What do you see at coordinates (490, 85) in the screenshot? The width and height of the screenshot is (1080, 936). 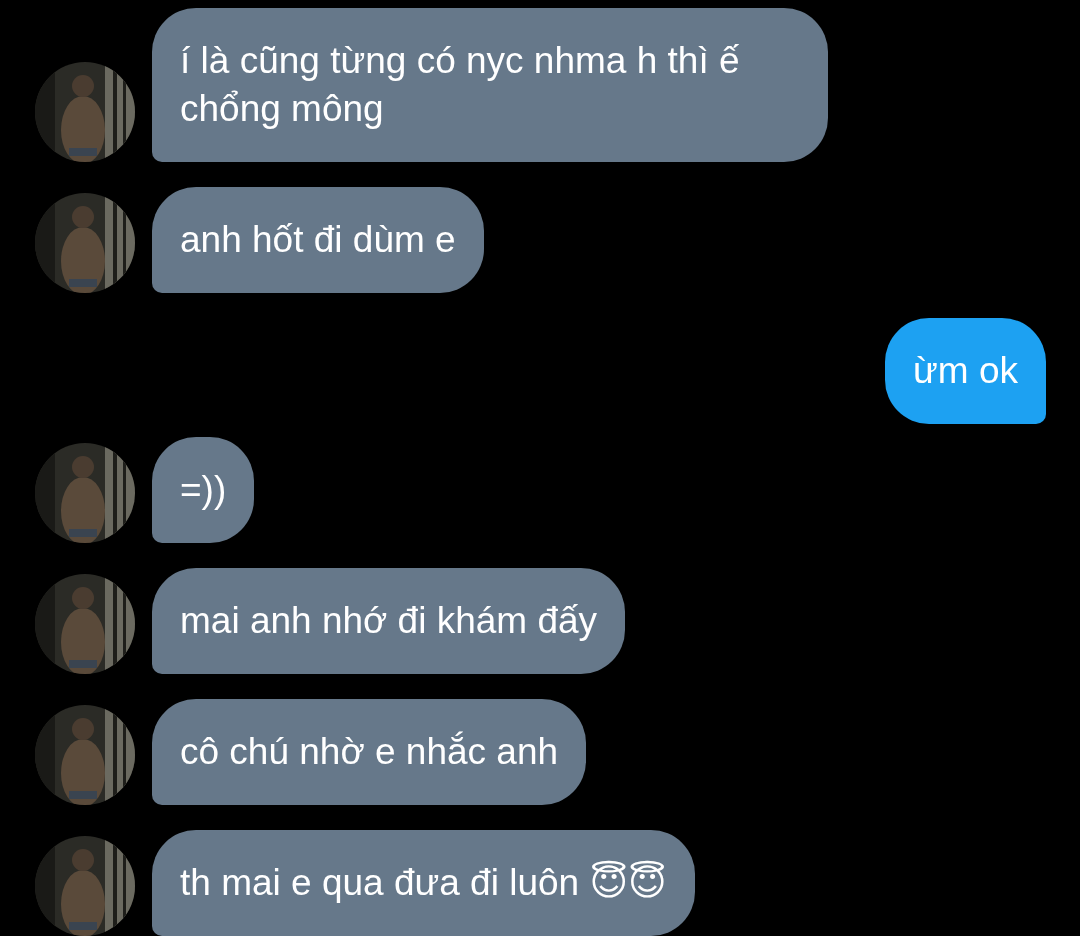 I see `message-bubble: í là cũng từng có nyc nhma h thì ế chổng mông` at bounding box center [490, 85].